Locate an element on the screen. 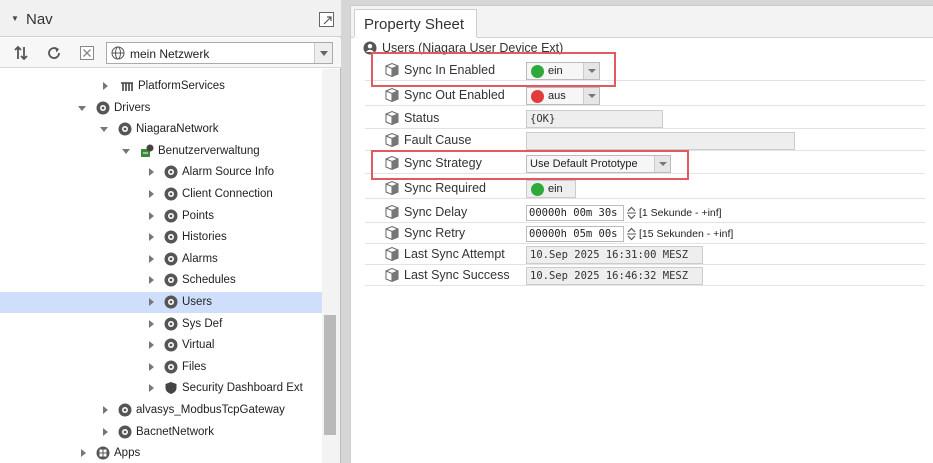  nav-header: ▼ Nav is located at coordinates (170, 18).